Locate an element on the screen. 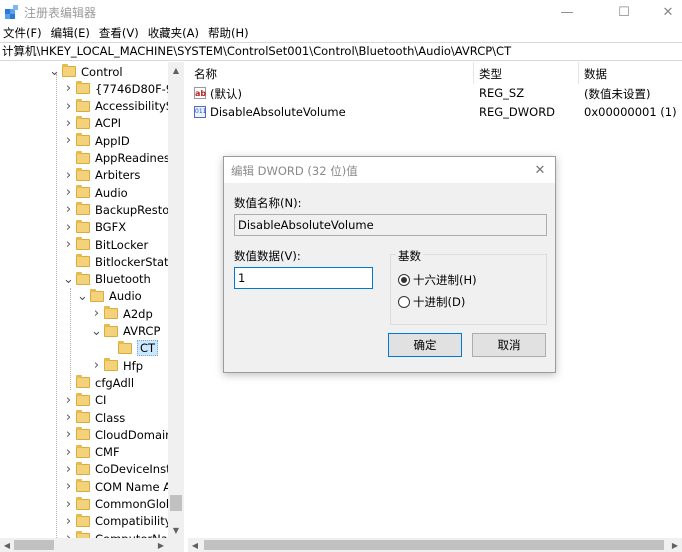 This screenshot has height=552, width=682. tree-item: › COM Name Ar is located at coordinates (120, 486).